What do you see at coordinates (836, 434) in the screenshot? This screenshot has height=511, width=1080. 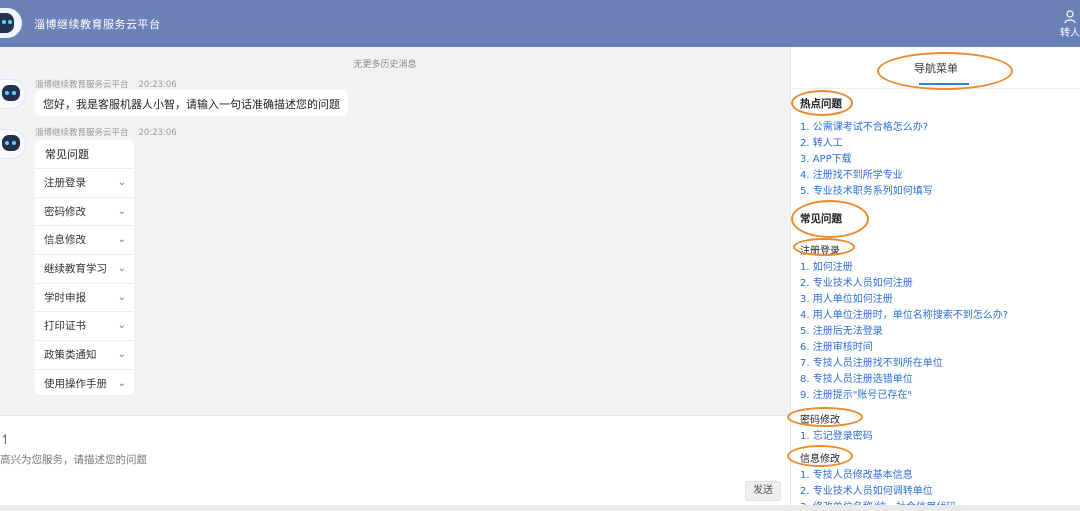 I see `password-question-link: 1. 忘记登录密码` at bounding box center [836, 434].